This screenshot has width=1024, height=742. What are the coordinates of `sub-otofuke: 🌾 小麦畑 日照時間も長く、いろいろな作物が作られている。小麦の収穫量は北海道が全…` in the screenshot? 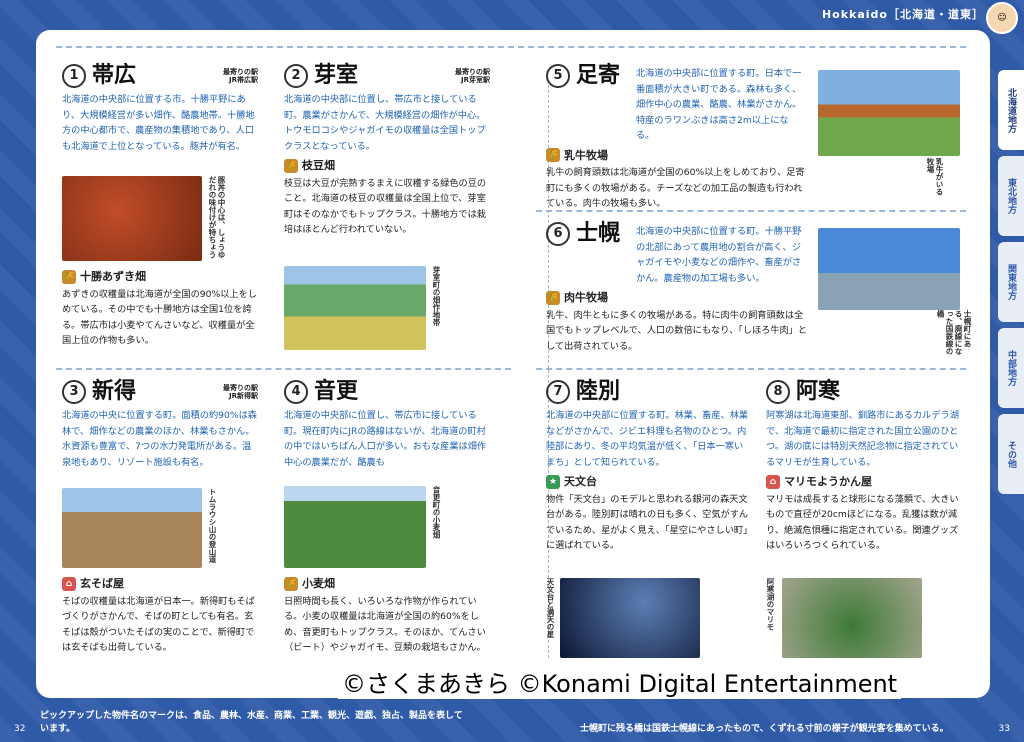 It's located at (387, 614).